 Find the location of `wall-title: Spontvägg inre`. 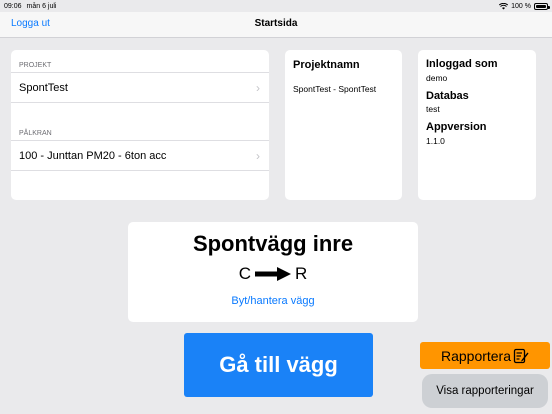

wall-title: Spontvägg inre is located at coordinates (273, 243).